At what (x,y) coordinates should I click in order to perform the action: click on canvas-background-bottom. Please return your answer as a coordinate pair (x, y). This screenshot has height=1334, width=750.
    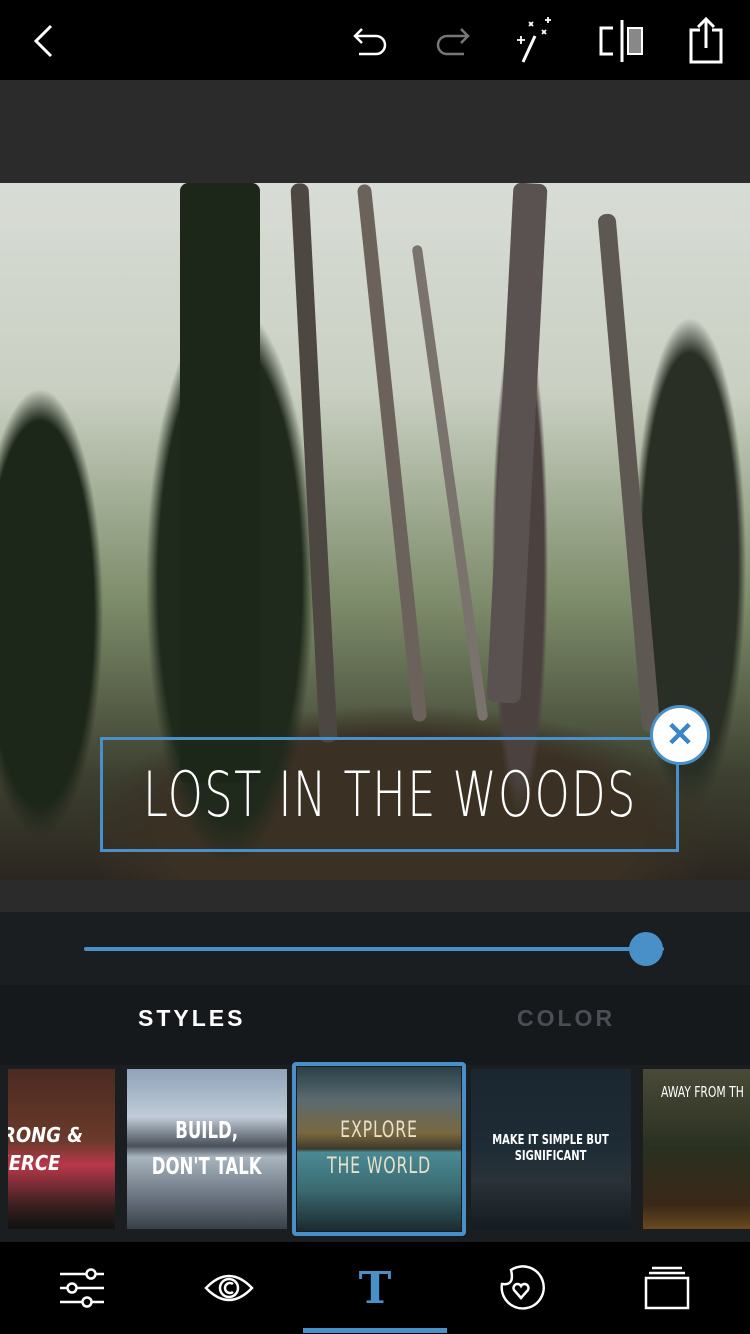
    Looking at the image, I should click on (375, 896).